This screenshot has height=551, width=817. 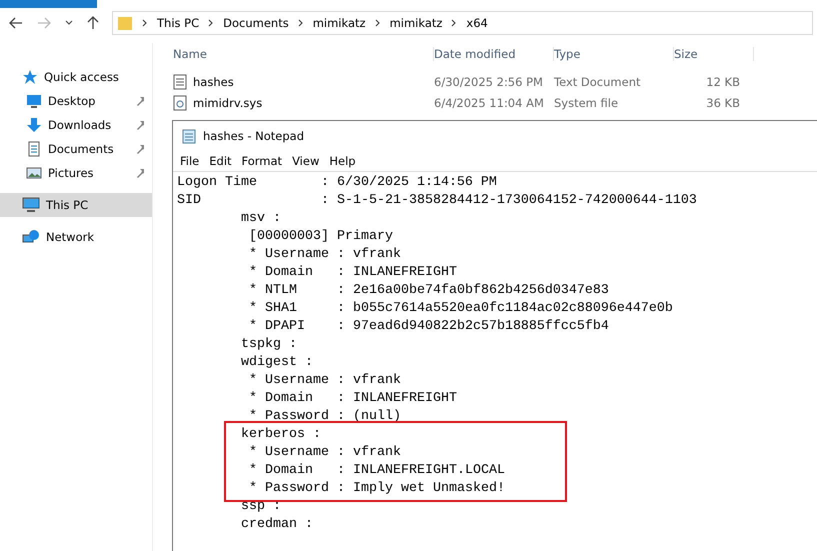 I want to click on file-size: 36 KB, so click(x=723, y=103).